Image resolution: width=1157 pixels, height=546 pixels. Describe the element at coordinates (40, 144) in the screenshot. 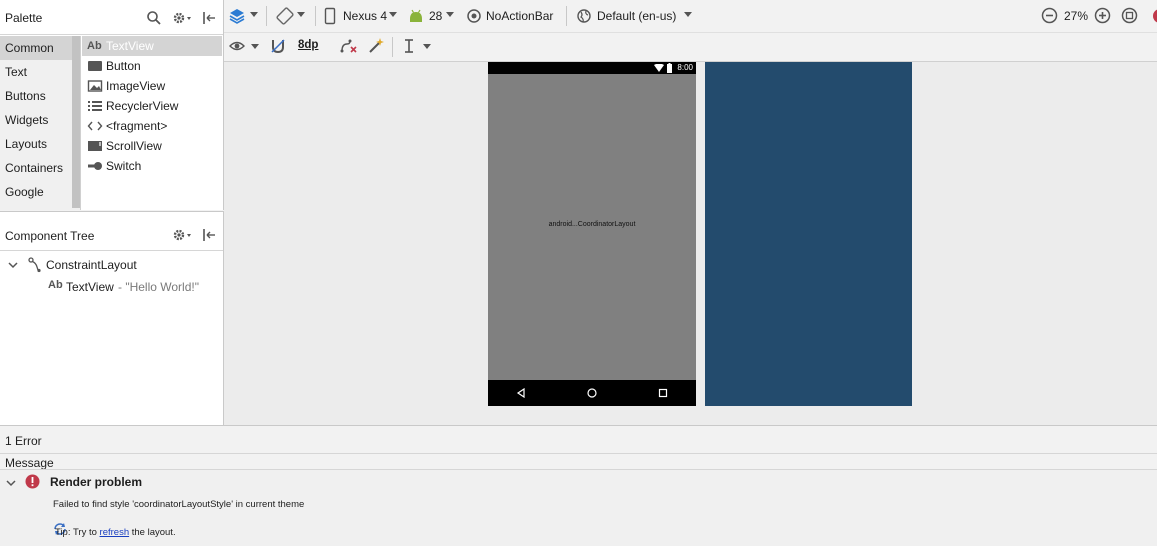

I see `category-layouts: Layouts` at that location.